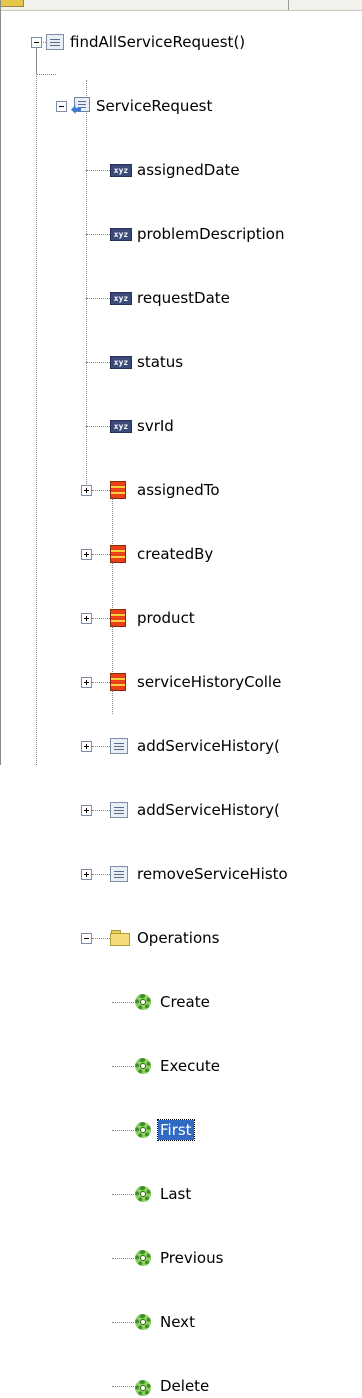 The image size is (362, 1398). What do you see at coordinates (158, 42) in the screenshot?
I see `tree-node-label: findAllServiceRequest()` at bounding box center [158, 42].